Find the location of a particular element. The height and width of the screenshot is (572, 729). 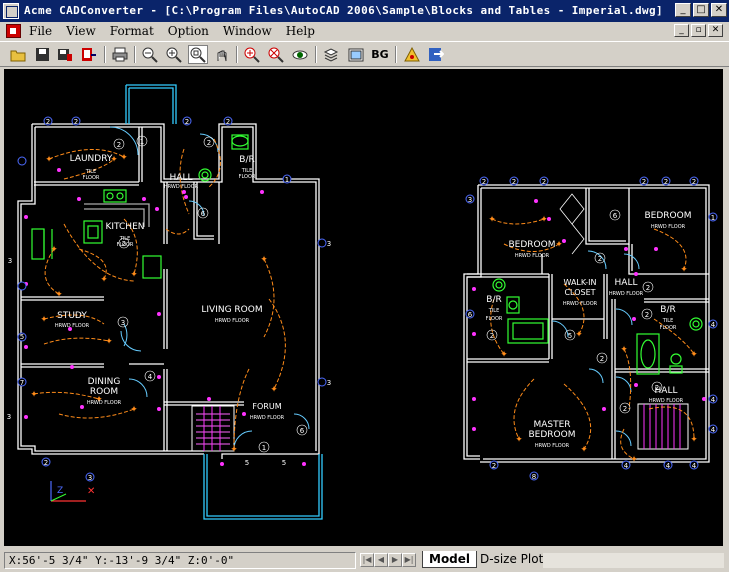

maximize-button: □ is located at coordinates (701, 10).